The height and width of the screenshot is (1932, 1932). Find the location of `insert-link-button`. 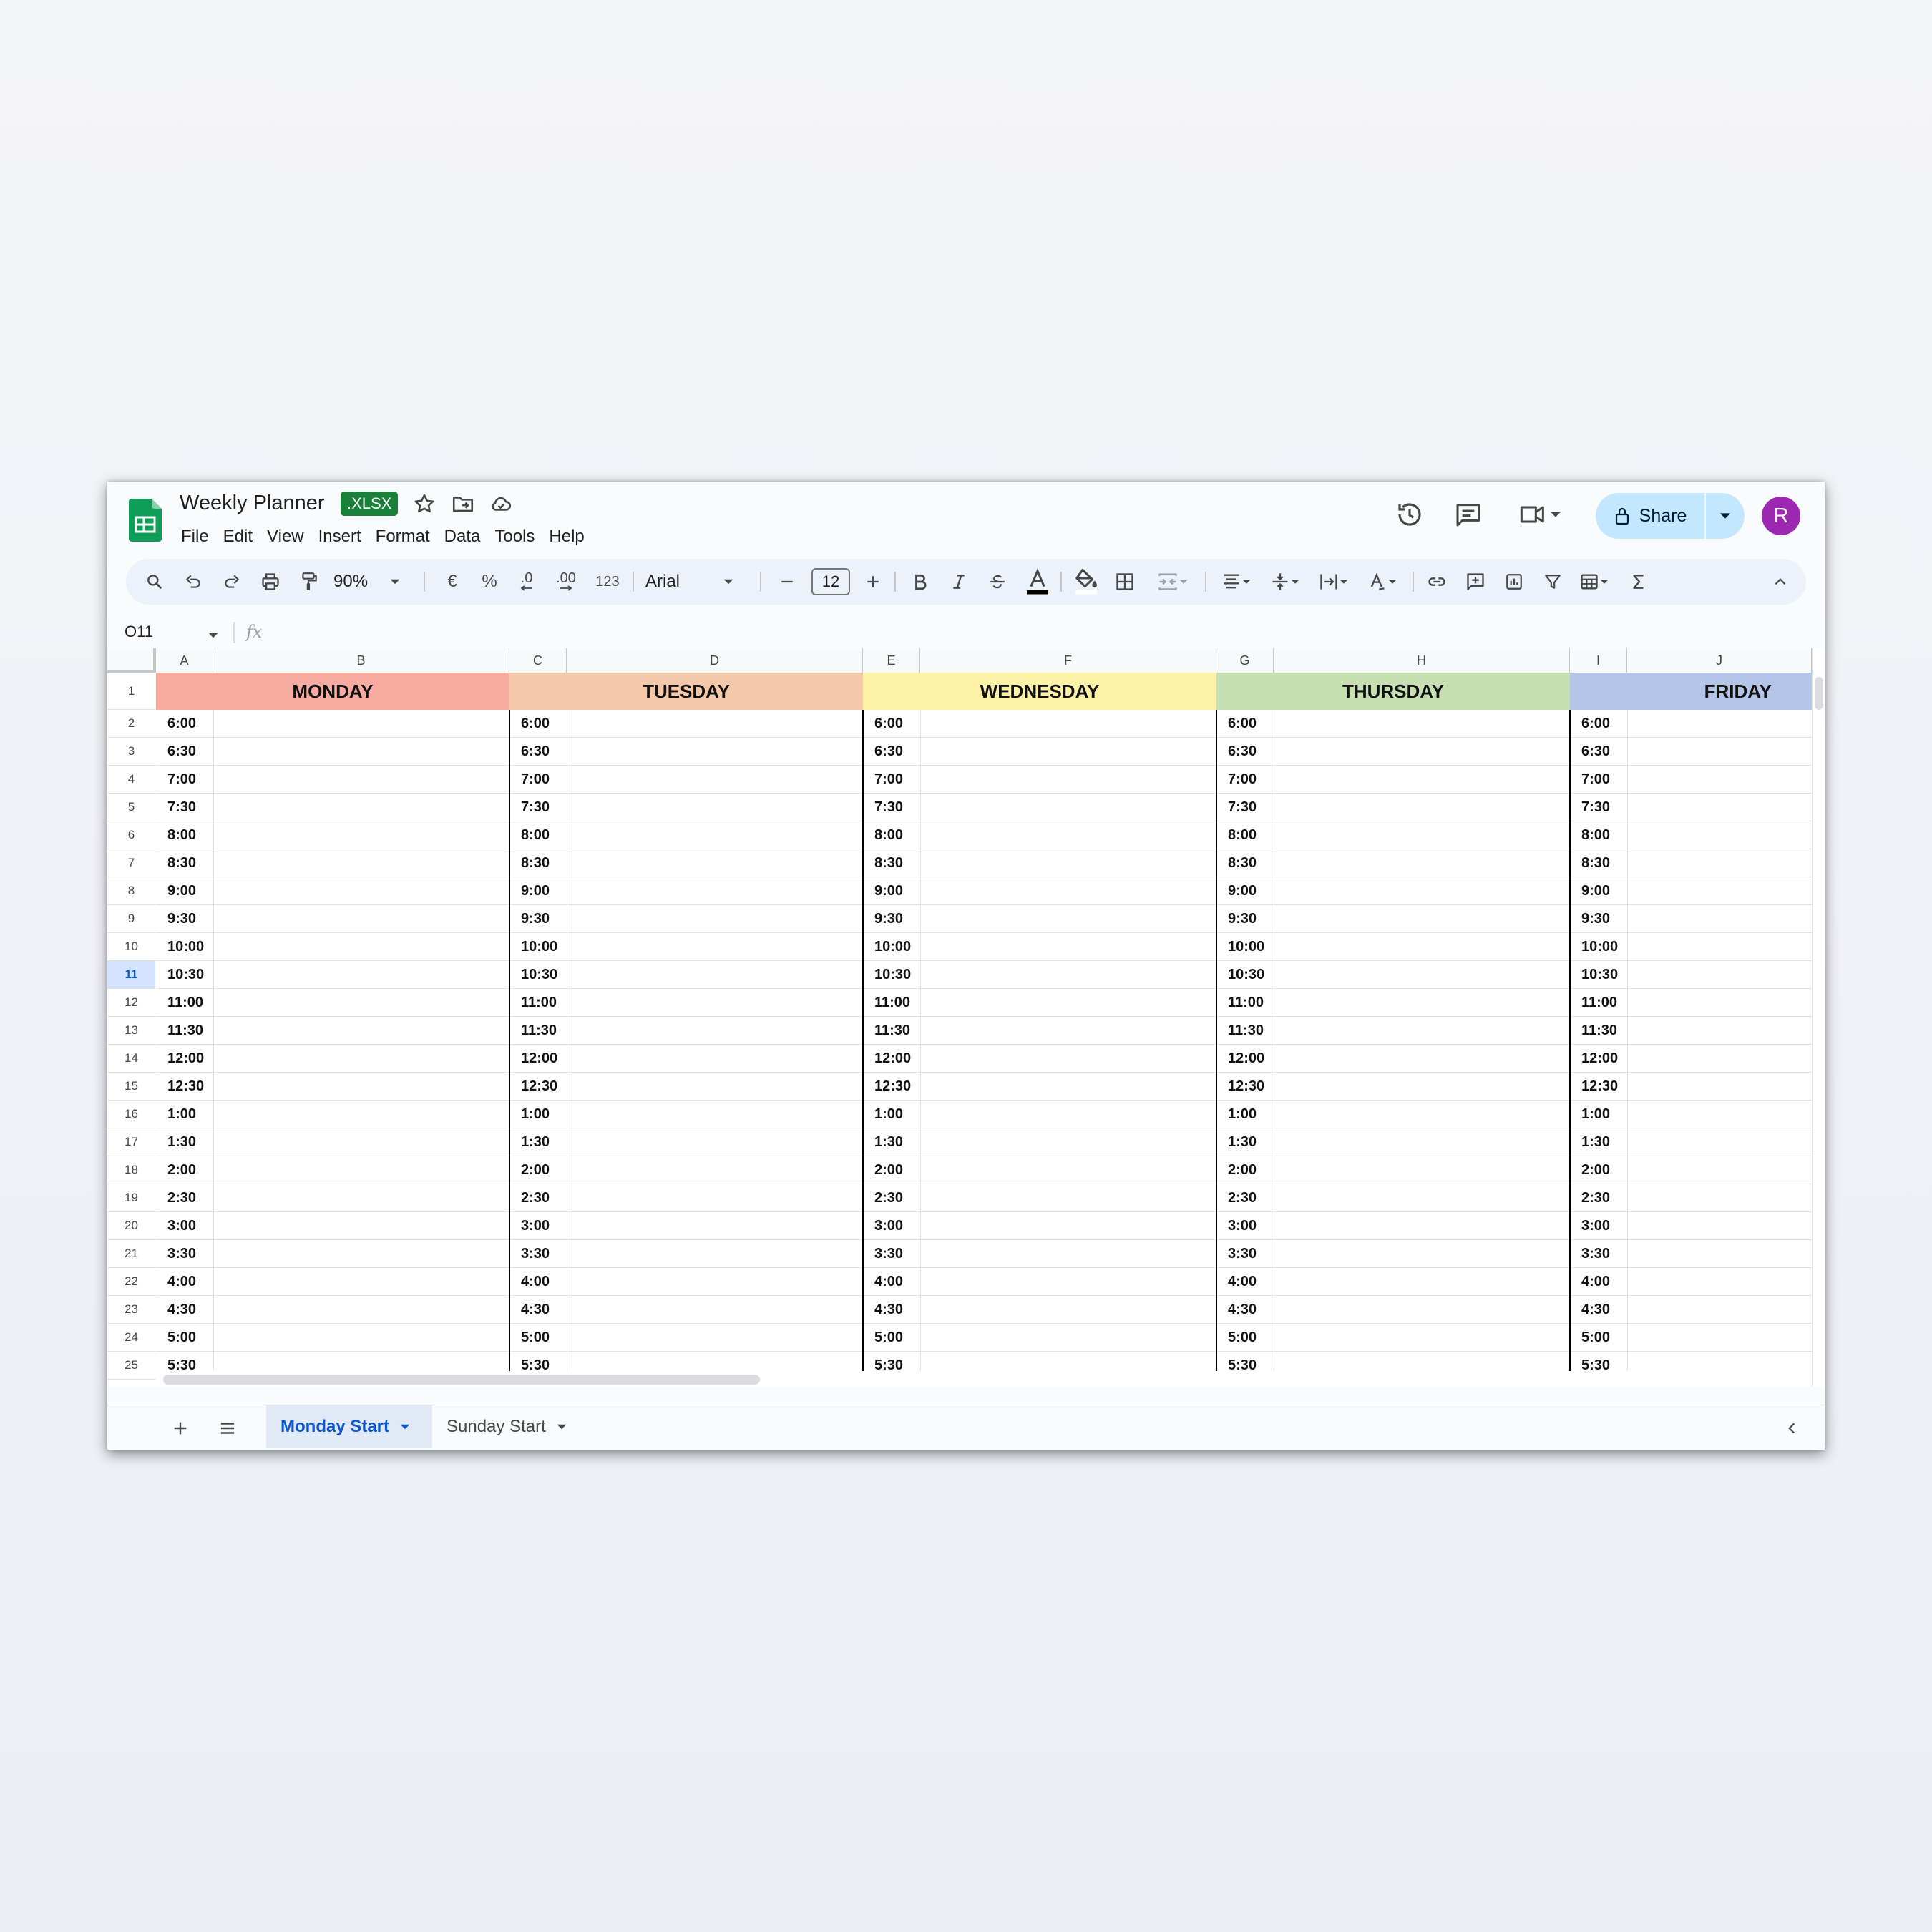

insert-link-button is located at coordinates (1437, 582).